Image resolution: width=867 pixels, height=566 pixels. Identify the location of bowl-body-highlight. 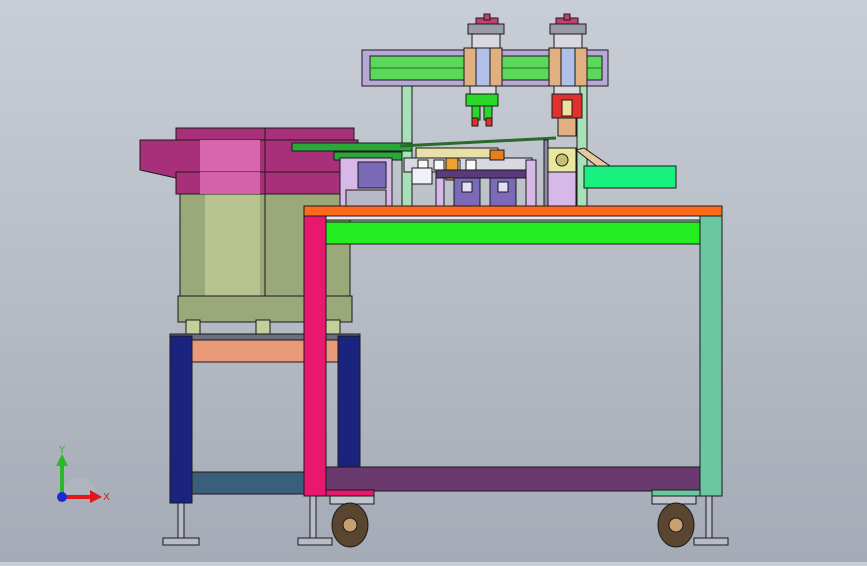
(232, 245).